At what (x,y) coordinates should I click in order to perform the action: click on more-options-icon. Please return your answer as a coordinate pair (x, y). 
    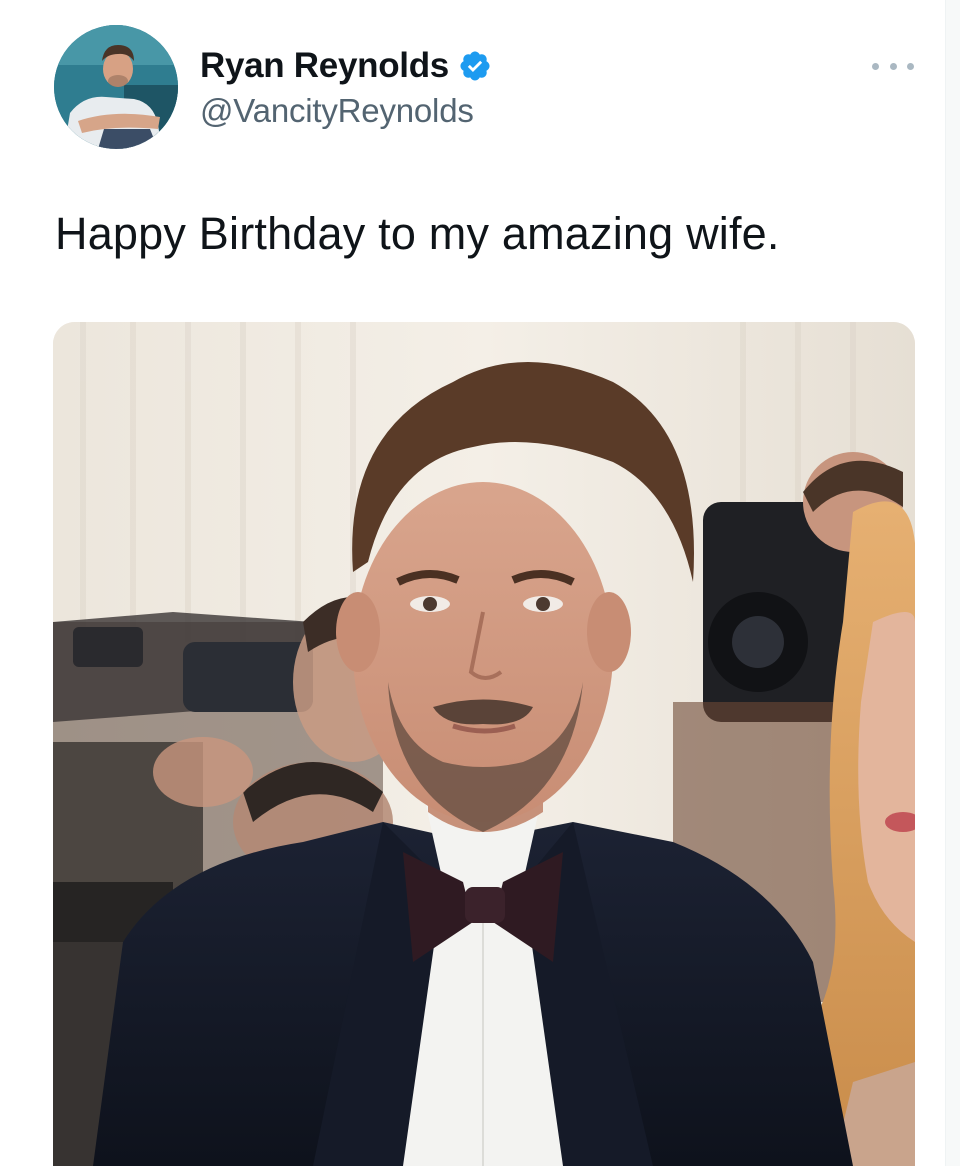
    Looking at the image, I should click on (893, 66).